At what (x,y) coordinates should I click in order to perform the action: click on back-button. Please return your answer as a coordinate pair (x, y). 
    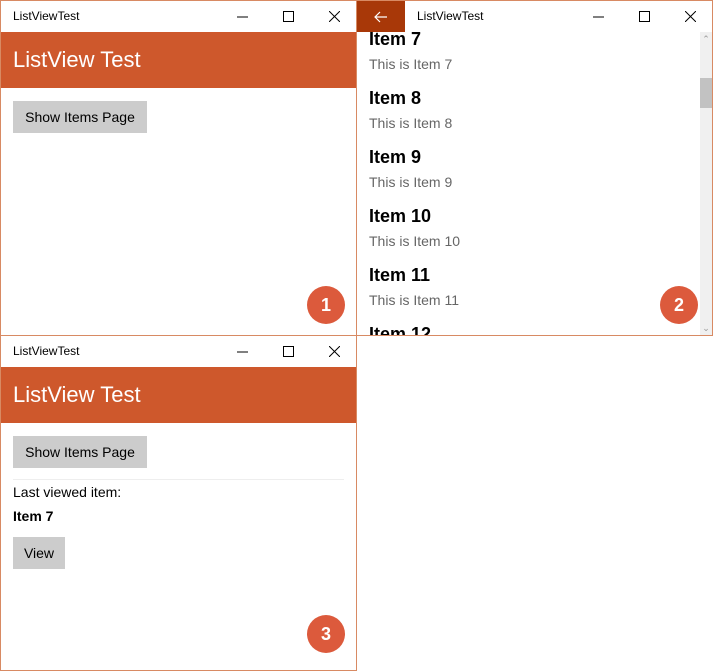
    Looking at the image, I should click on (381, 16).